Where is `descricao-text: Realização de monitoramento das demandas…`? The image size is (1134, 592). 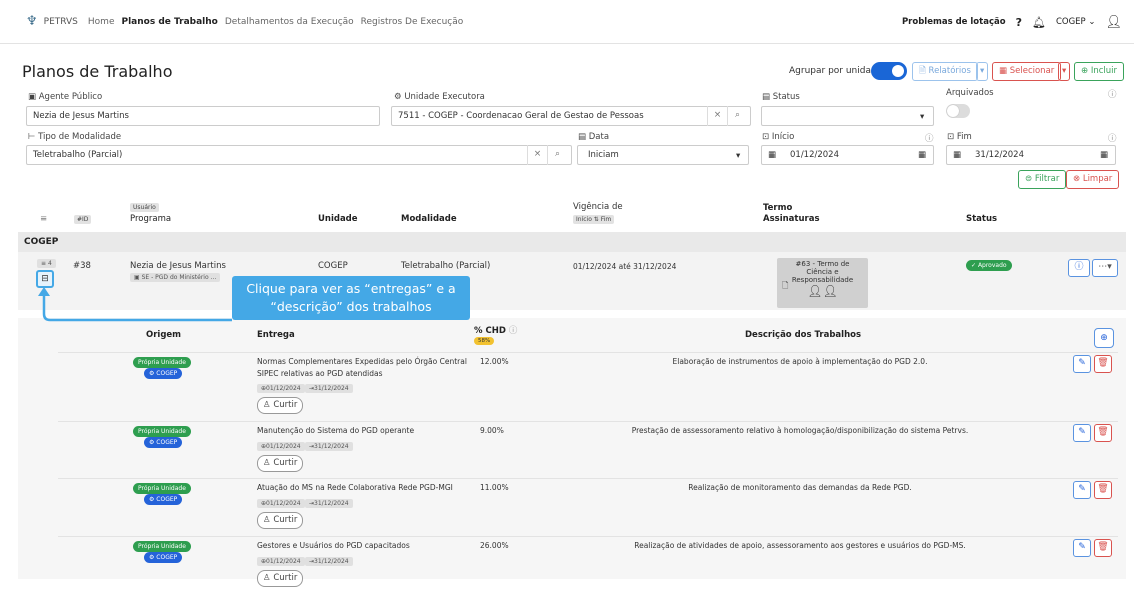
descricao-text: Realização de monitoramento das demandas… is located at coordinates (800, 487).